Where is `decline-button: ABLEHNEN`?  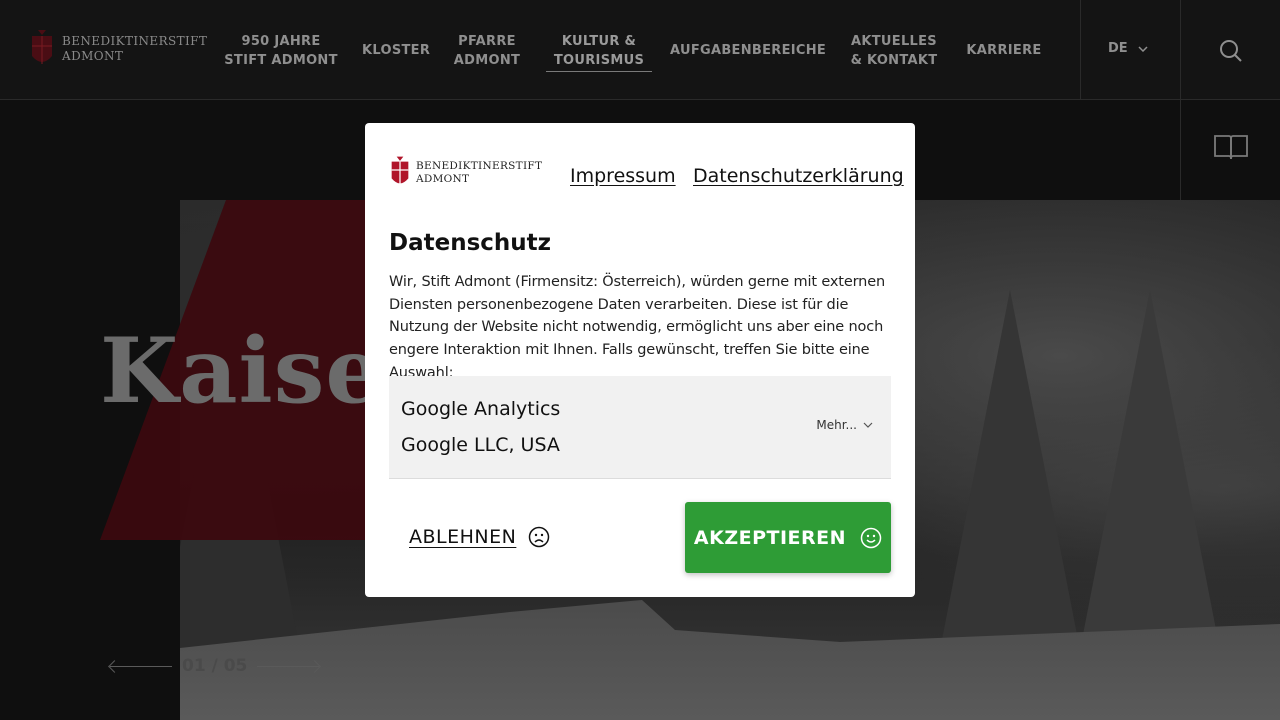
decline-button: ABLEHNEN is located at coordinates (479, 537).